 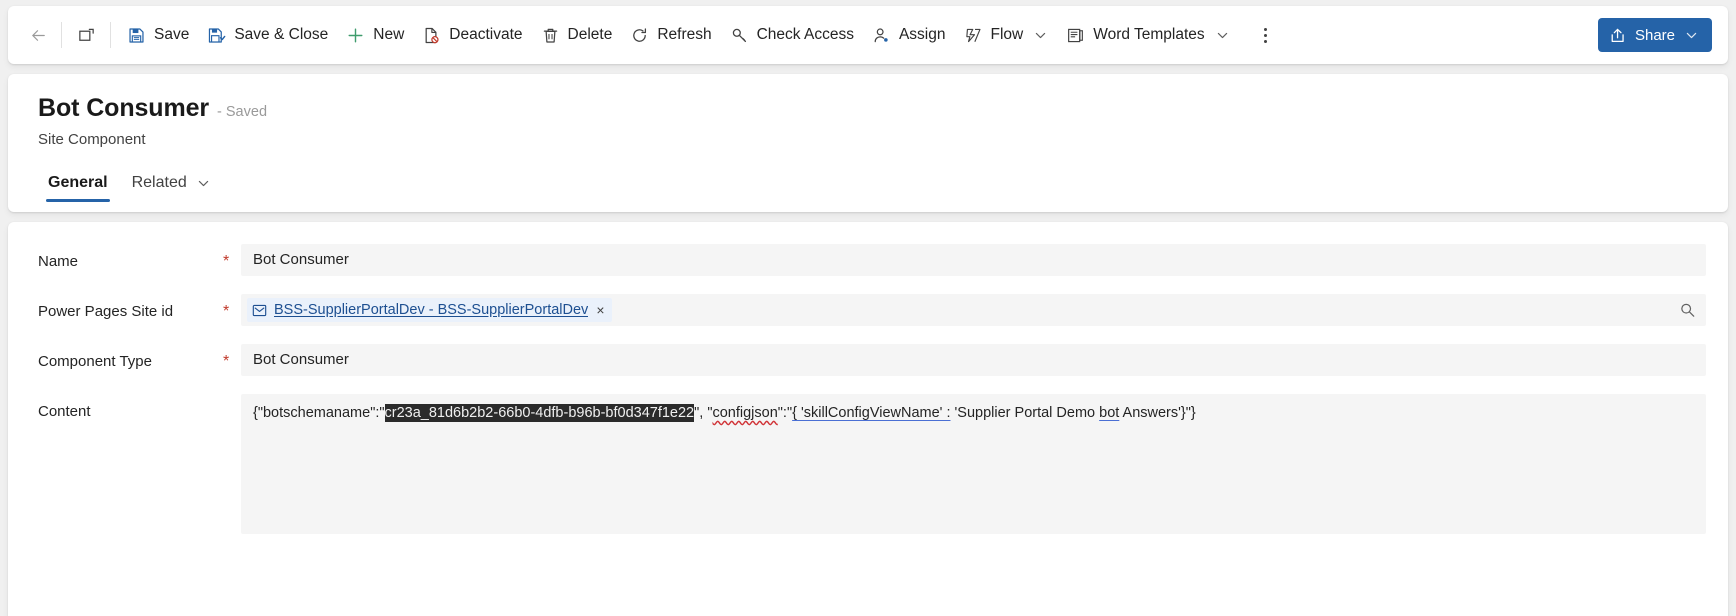 What do you see at coordinates (590, 35) in the screenshot?
I see `delete-button-label: Delete` at bounding box center [590, 35].